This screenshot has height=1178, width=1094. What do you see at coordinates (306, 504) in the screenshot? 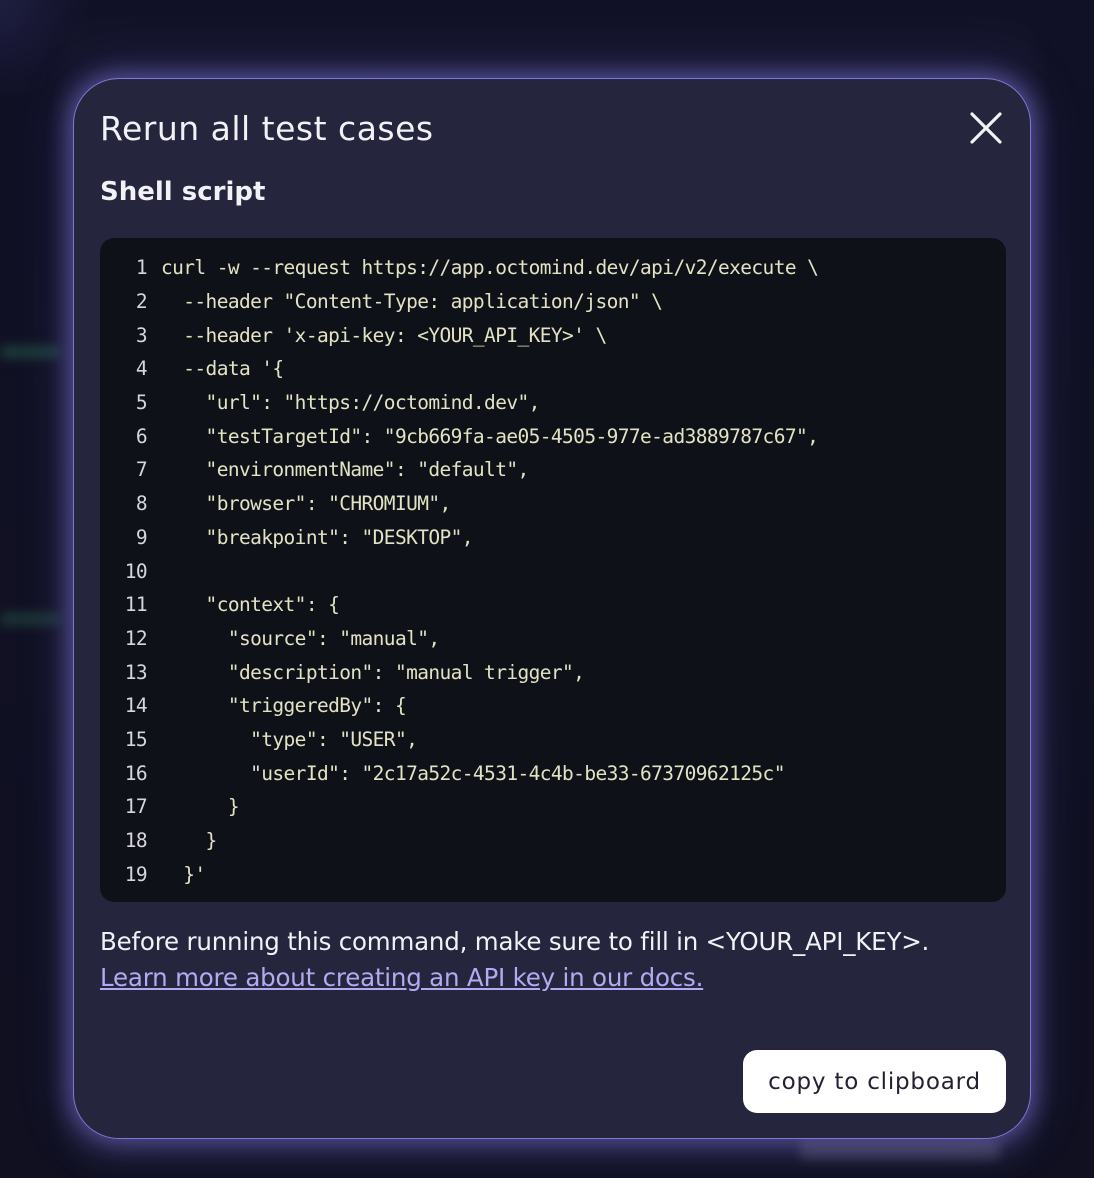
I see `code-text: "browser": "CHROMIUM",` at bounding box center [306, 504].